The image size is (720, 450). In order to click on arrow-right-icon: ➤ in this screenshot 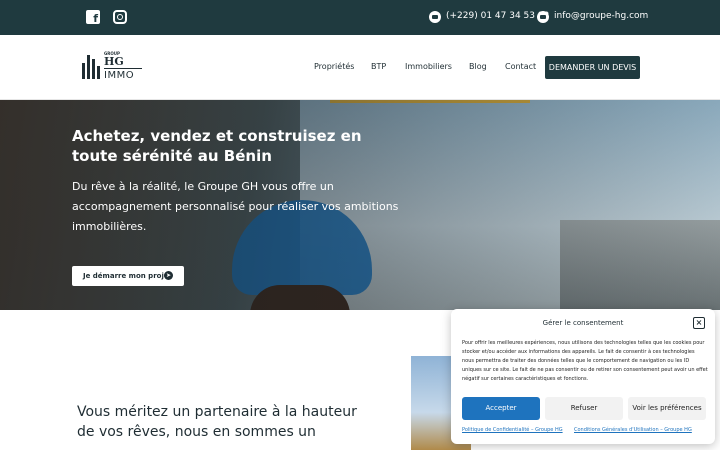, I will do `click(168, 275)`.